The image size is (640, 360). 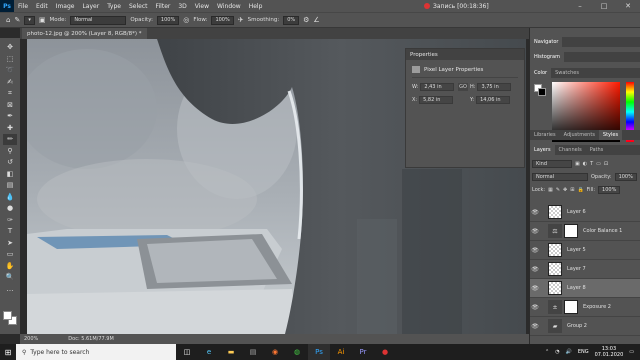 I want to click on zoom-level: 200%, so click(x=31, y=339).